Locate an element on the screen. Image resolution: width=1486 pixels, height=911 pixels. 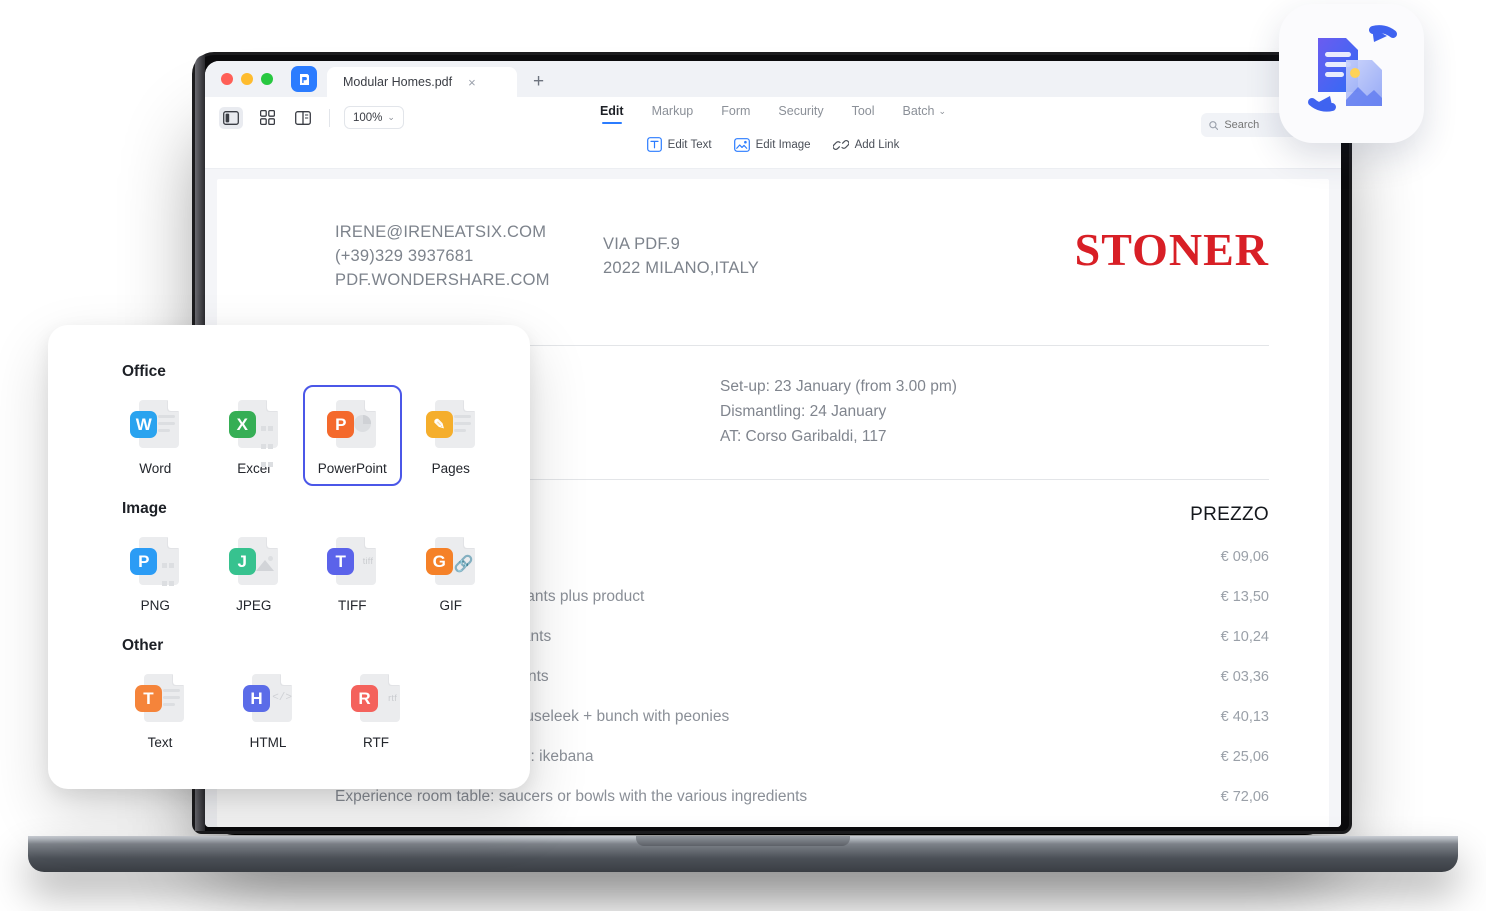
contact-website: PDF.WONDERSHARE.COM is located at coordinates (442, 279).